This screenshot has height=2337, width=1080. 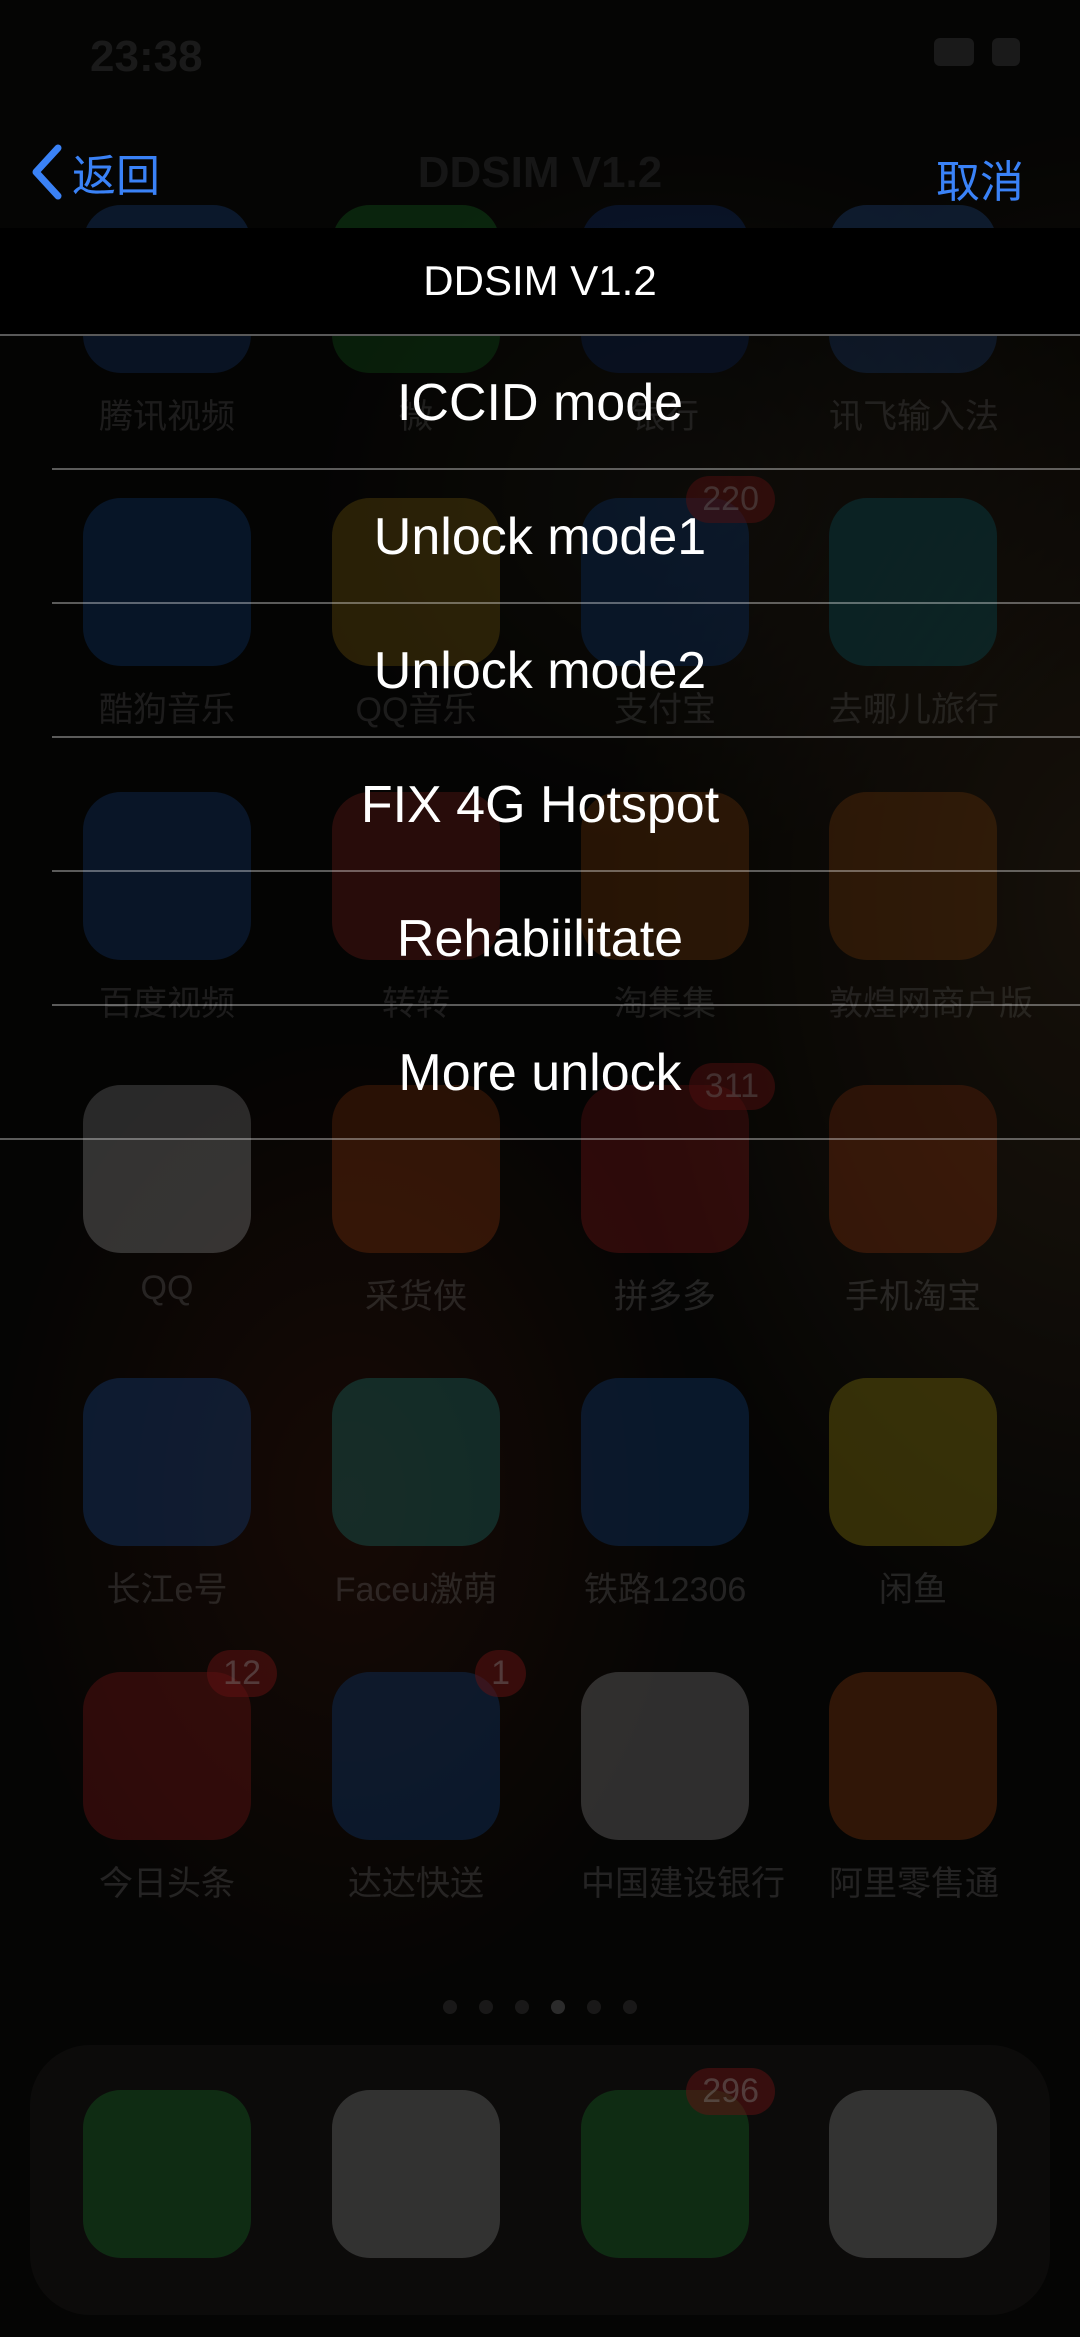 What do you see at coordinates (540, 172) in the screenshot?
I see `nav-title: DDSIM V1.2` at bounding box center [540, 172].